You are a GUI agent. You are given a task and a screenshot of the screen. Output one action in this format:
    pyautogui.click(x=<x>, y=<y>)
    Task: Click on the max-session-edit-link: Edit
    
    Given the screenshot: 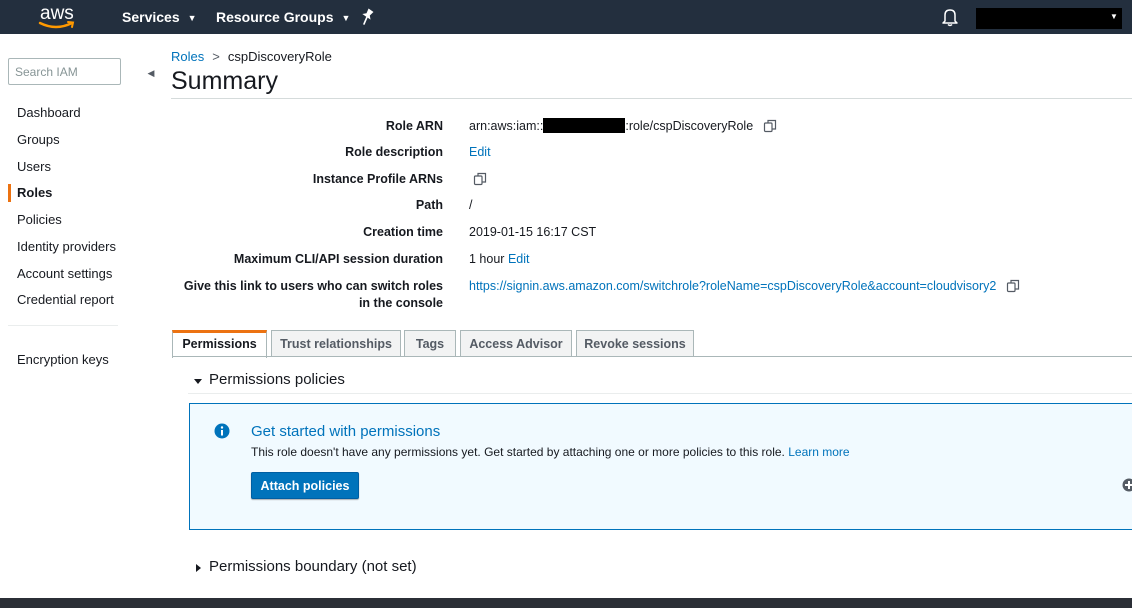 What is the action you would take?
    pyautogui.click(x=519, y=259)
    